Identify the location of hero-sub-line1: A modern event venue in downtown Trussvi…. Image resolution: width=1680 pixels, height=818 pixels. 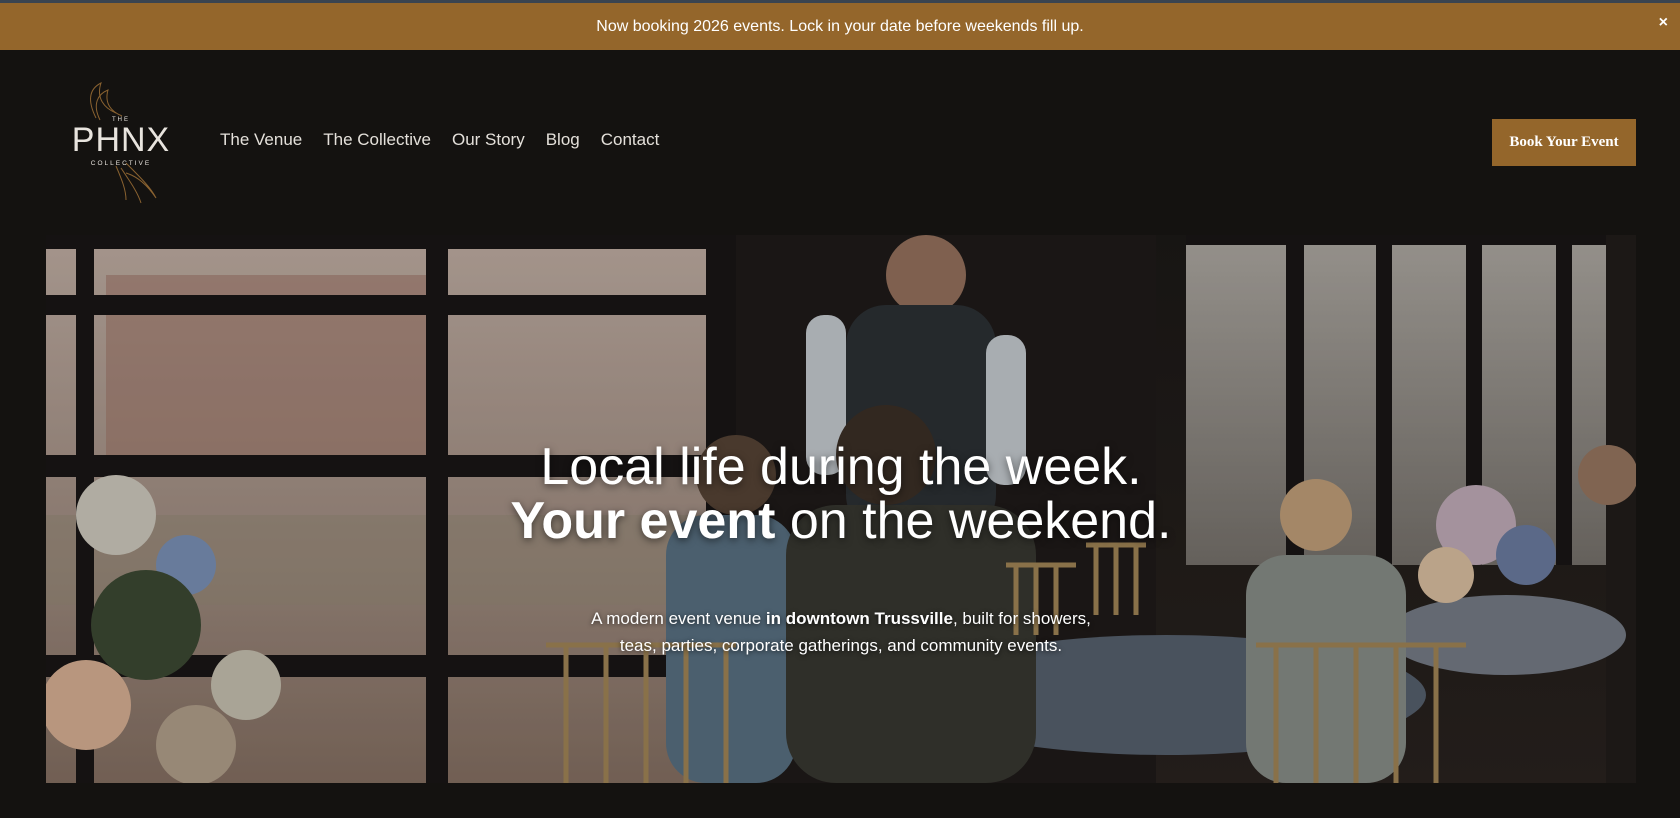
(841, 618).